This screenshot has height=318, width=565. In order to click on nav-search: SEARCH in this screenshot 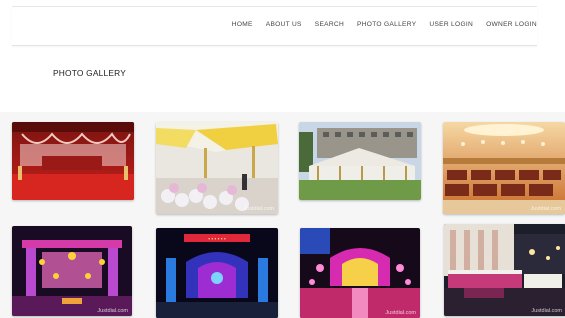, I will do `click(329, 24)`.